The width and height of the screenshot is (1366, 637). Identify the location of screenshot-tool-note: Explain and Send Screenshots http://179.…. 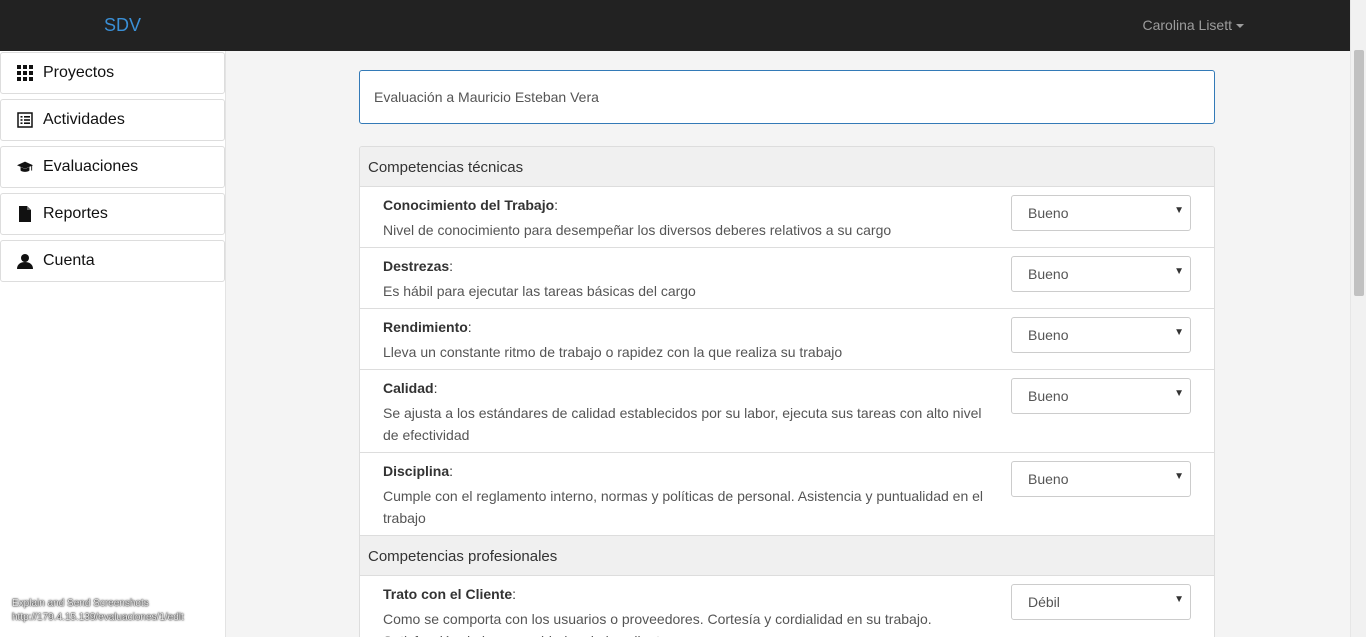
(98, 611).